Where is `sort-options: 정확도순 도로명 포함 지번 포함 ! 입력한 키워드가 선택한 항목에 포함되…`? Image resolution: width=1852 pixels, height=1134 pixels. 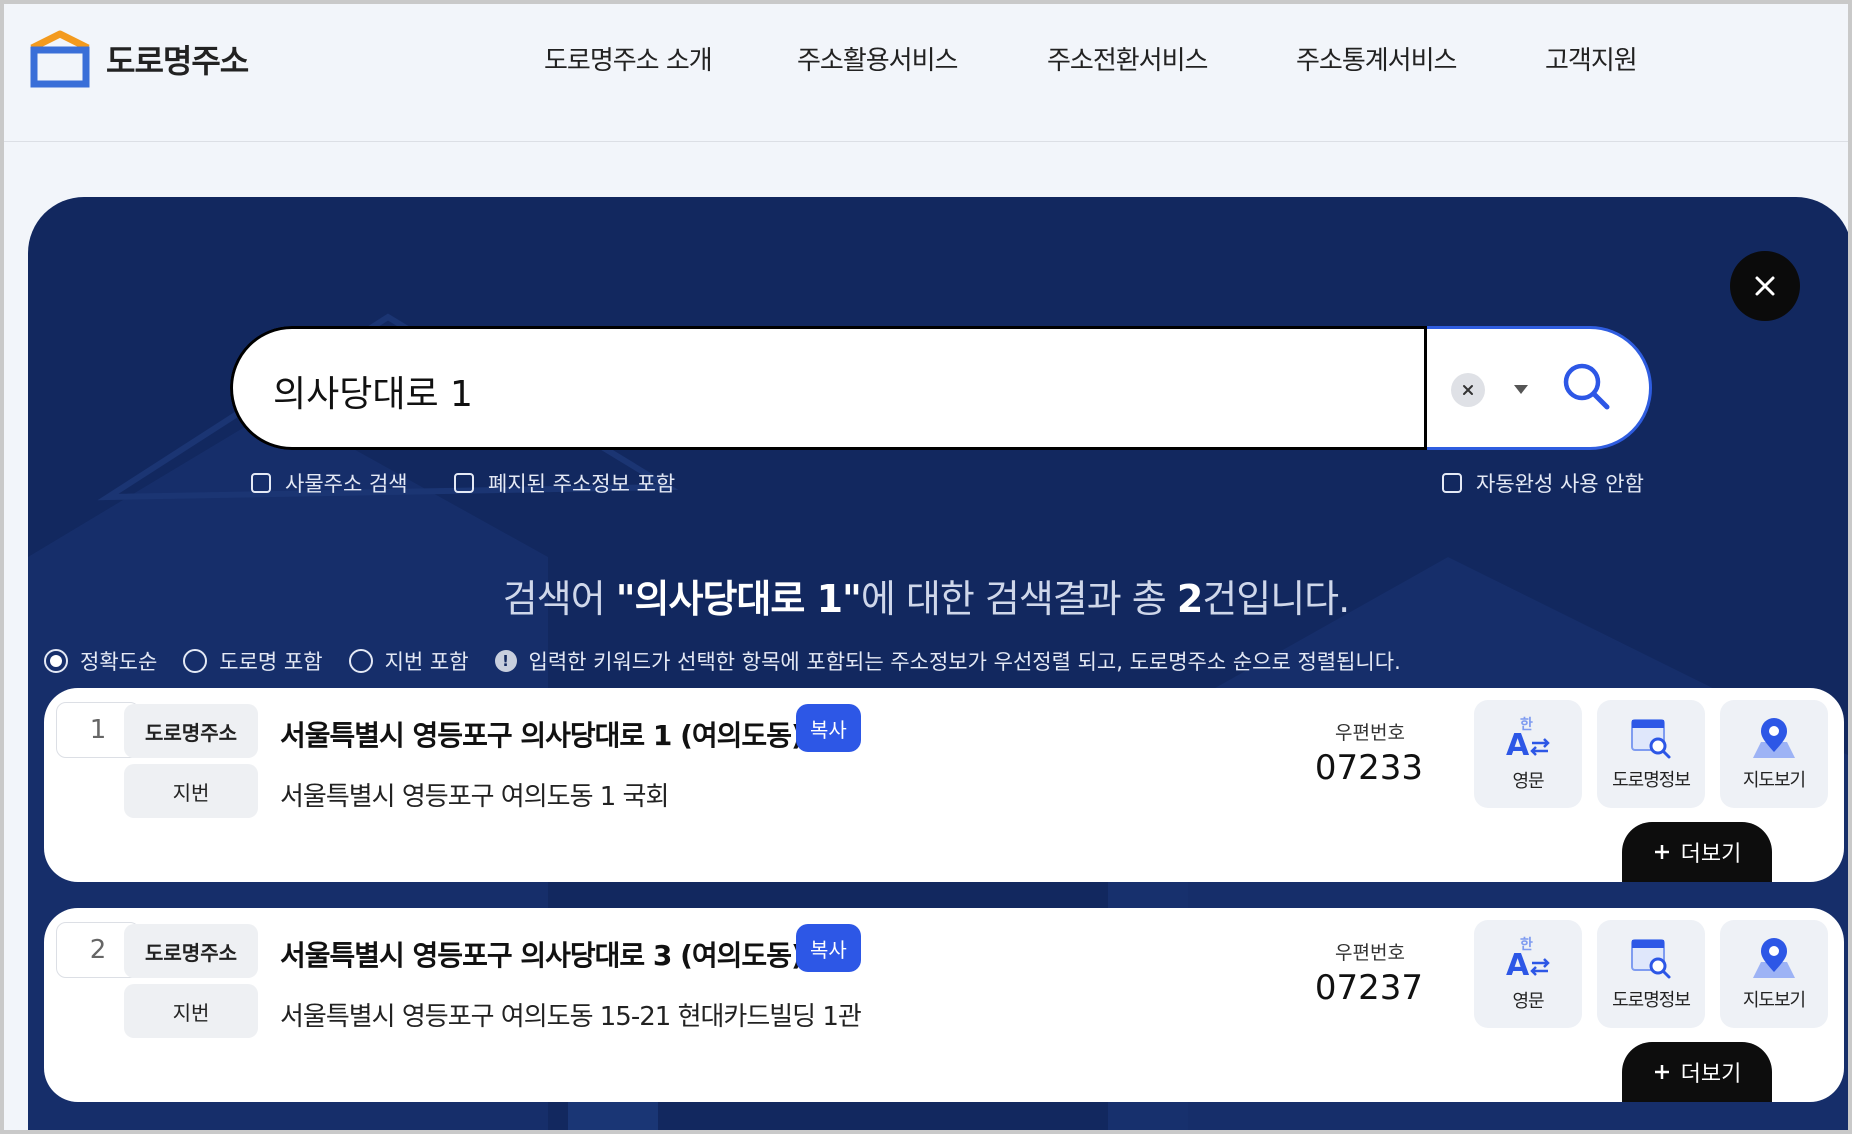 sort-options: 정확도순 도로명 포함 지번 포함 ! 입력한 키워드가 선택한 항목에 포함되… is located at coordinates (722, 661).